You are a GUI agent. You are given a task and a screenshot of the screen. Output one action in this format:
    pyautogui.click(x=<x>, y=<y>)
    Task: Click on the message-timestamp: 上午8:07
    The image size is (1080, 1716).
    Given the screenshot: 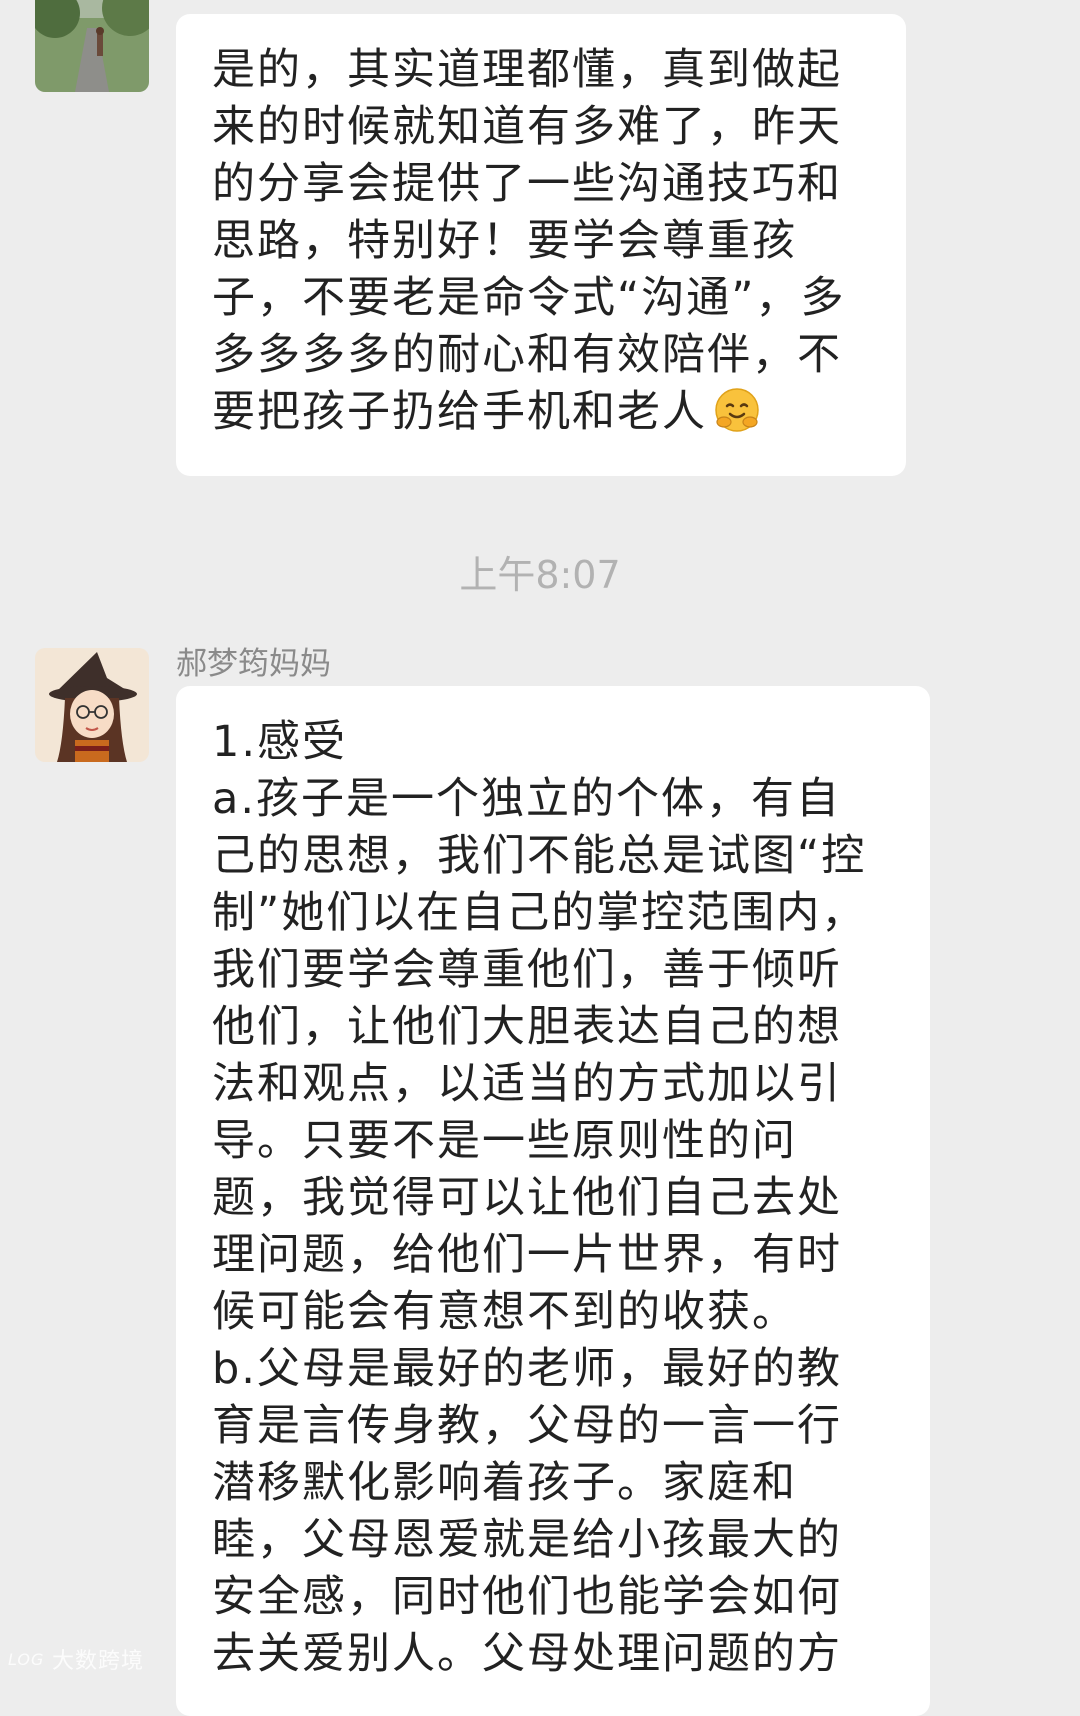 What is the action you would take?
    pyautogui.click(x=540, y=575)
    